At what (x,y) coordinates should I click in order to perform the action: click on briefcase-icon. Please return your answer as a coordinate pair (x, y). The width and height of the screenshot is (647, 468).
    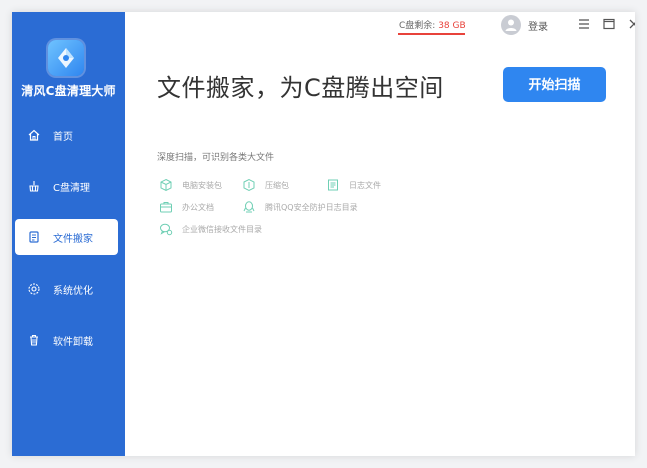
    Looking at the image, I should click on (166, 207).